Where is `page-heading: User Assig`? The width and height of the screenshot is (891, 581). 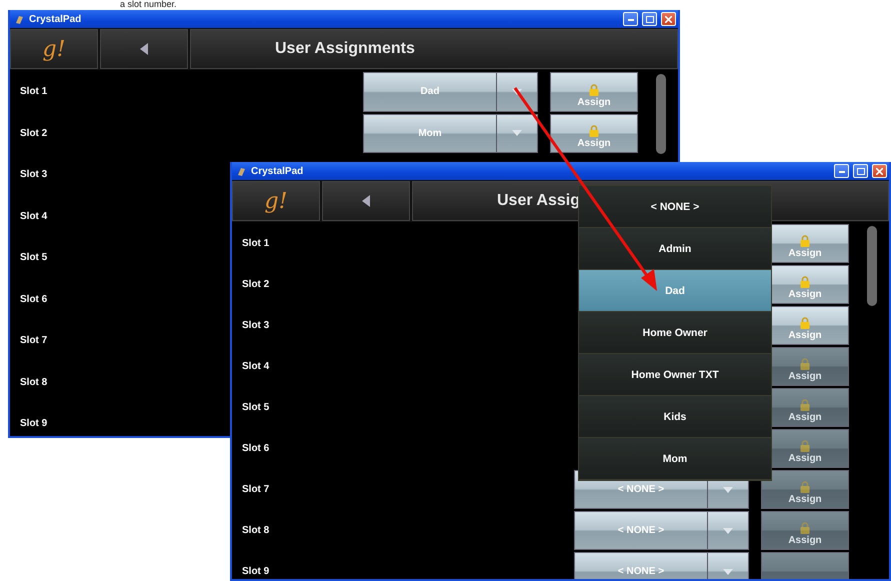
page-heading: User Assig is located at coordinates (538, 201).